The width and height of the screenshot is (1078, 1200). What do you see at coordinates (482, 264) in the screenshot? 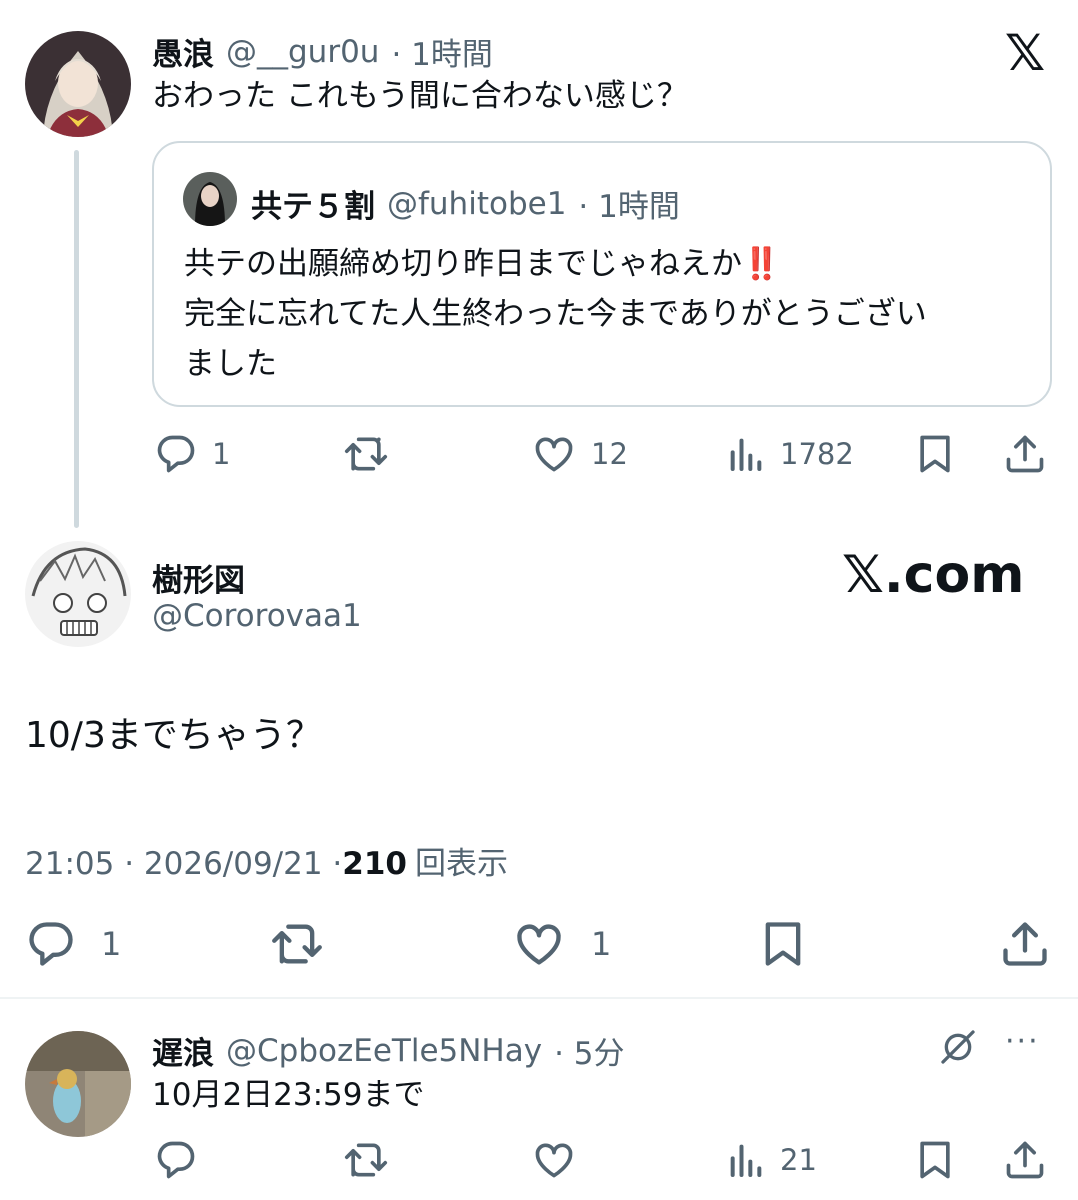
I see `quote-line: 共テの出願締め切り昨日までじゃねえか‼️` at bounding box center [482, 264].